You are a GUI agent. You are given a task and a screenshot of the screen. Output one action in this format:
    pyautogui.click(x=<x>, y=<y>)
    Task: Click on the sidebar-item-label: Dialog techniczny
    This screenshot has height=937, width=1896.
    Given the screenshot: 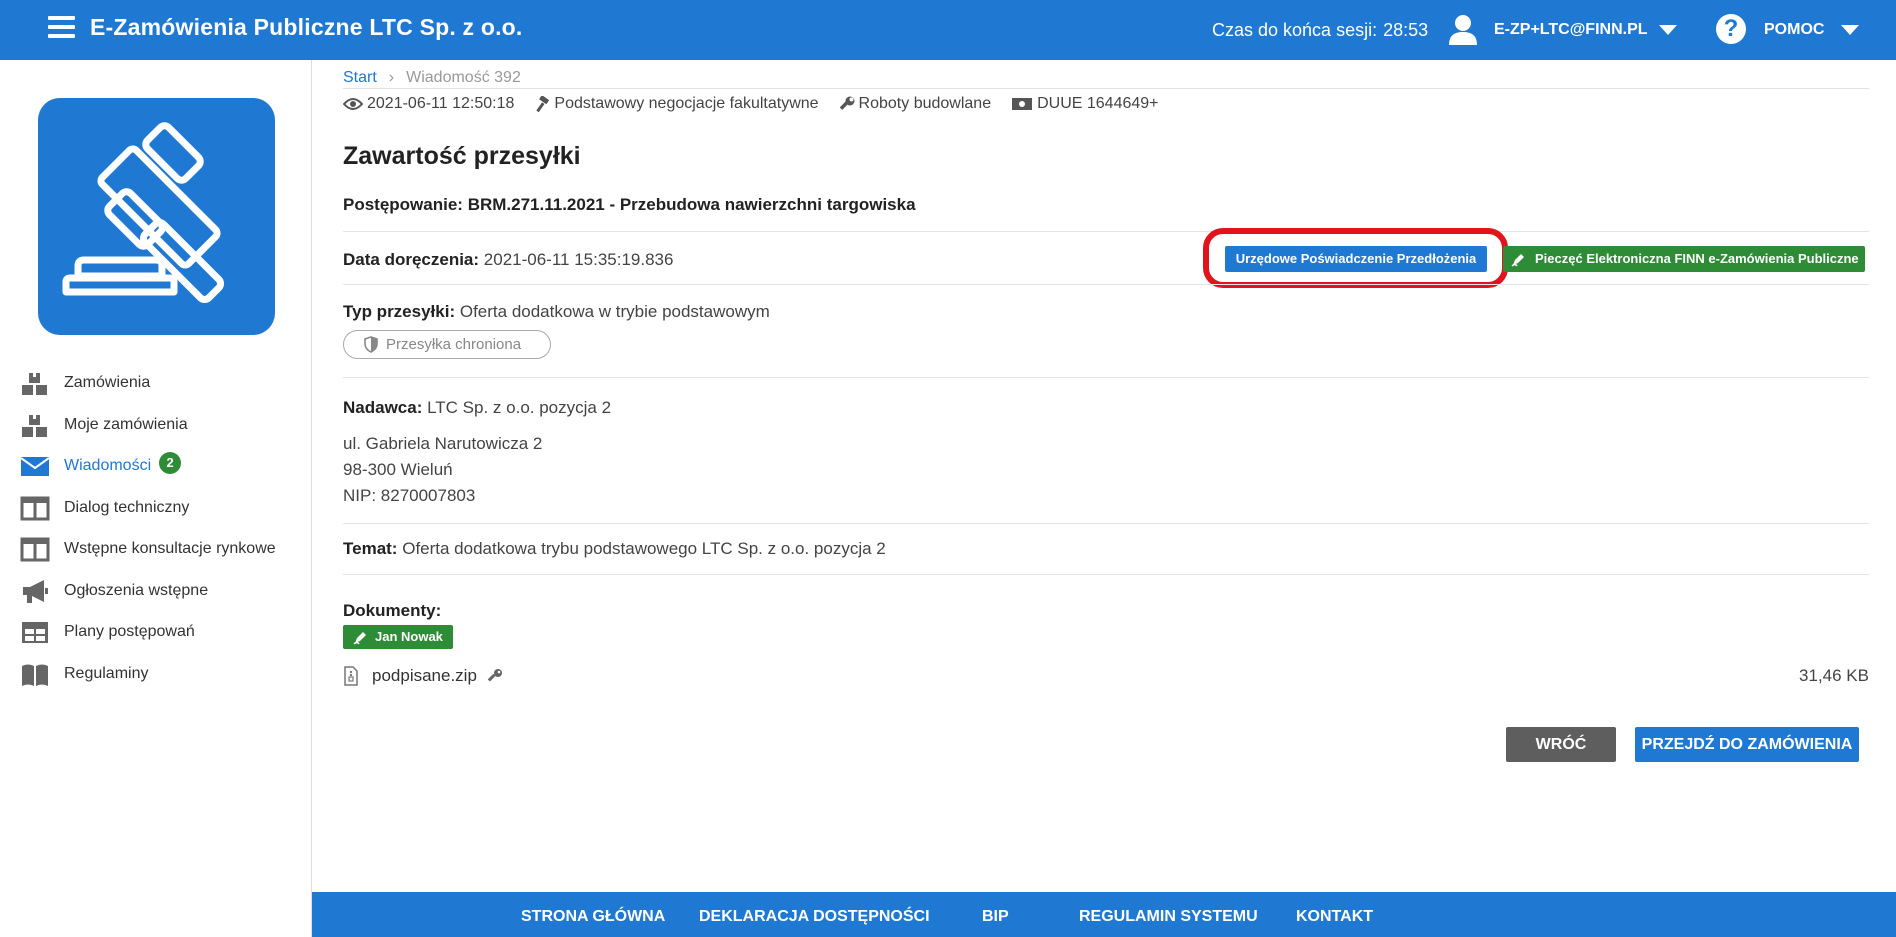 What is the action you would take?
    pyautogui.click(x=127, y=507)
    